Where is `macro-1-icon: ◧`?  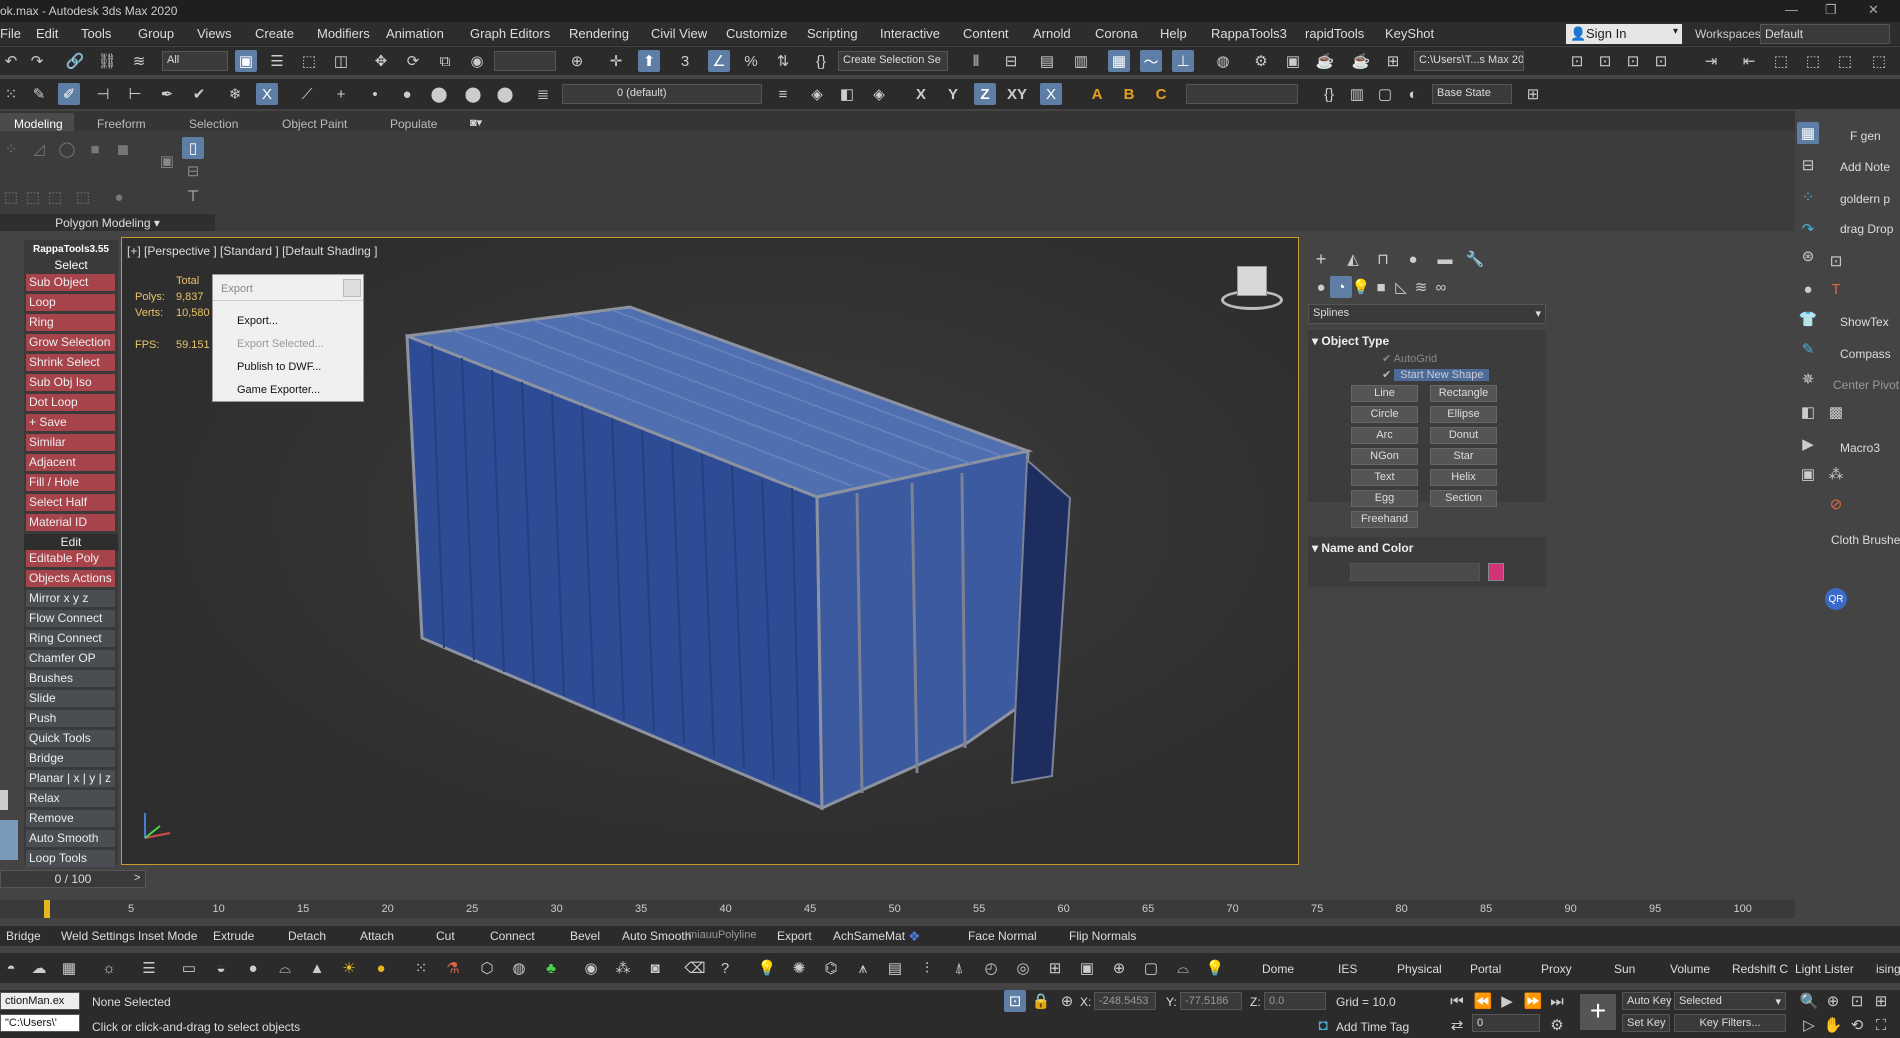 macro-1-icon: ◧ is located at coordinates (1808, 412).